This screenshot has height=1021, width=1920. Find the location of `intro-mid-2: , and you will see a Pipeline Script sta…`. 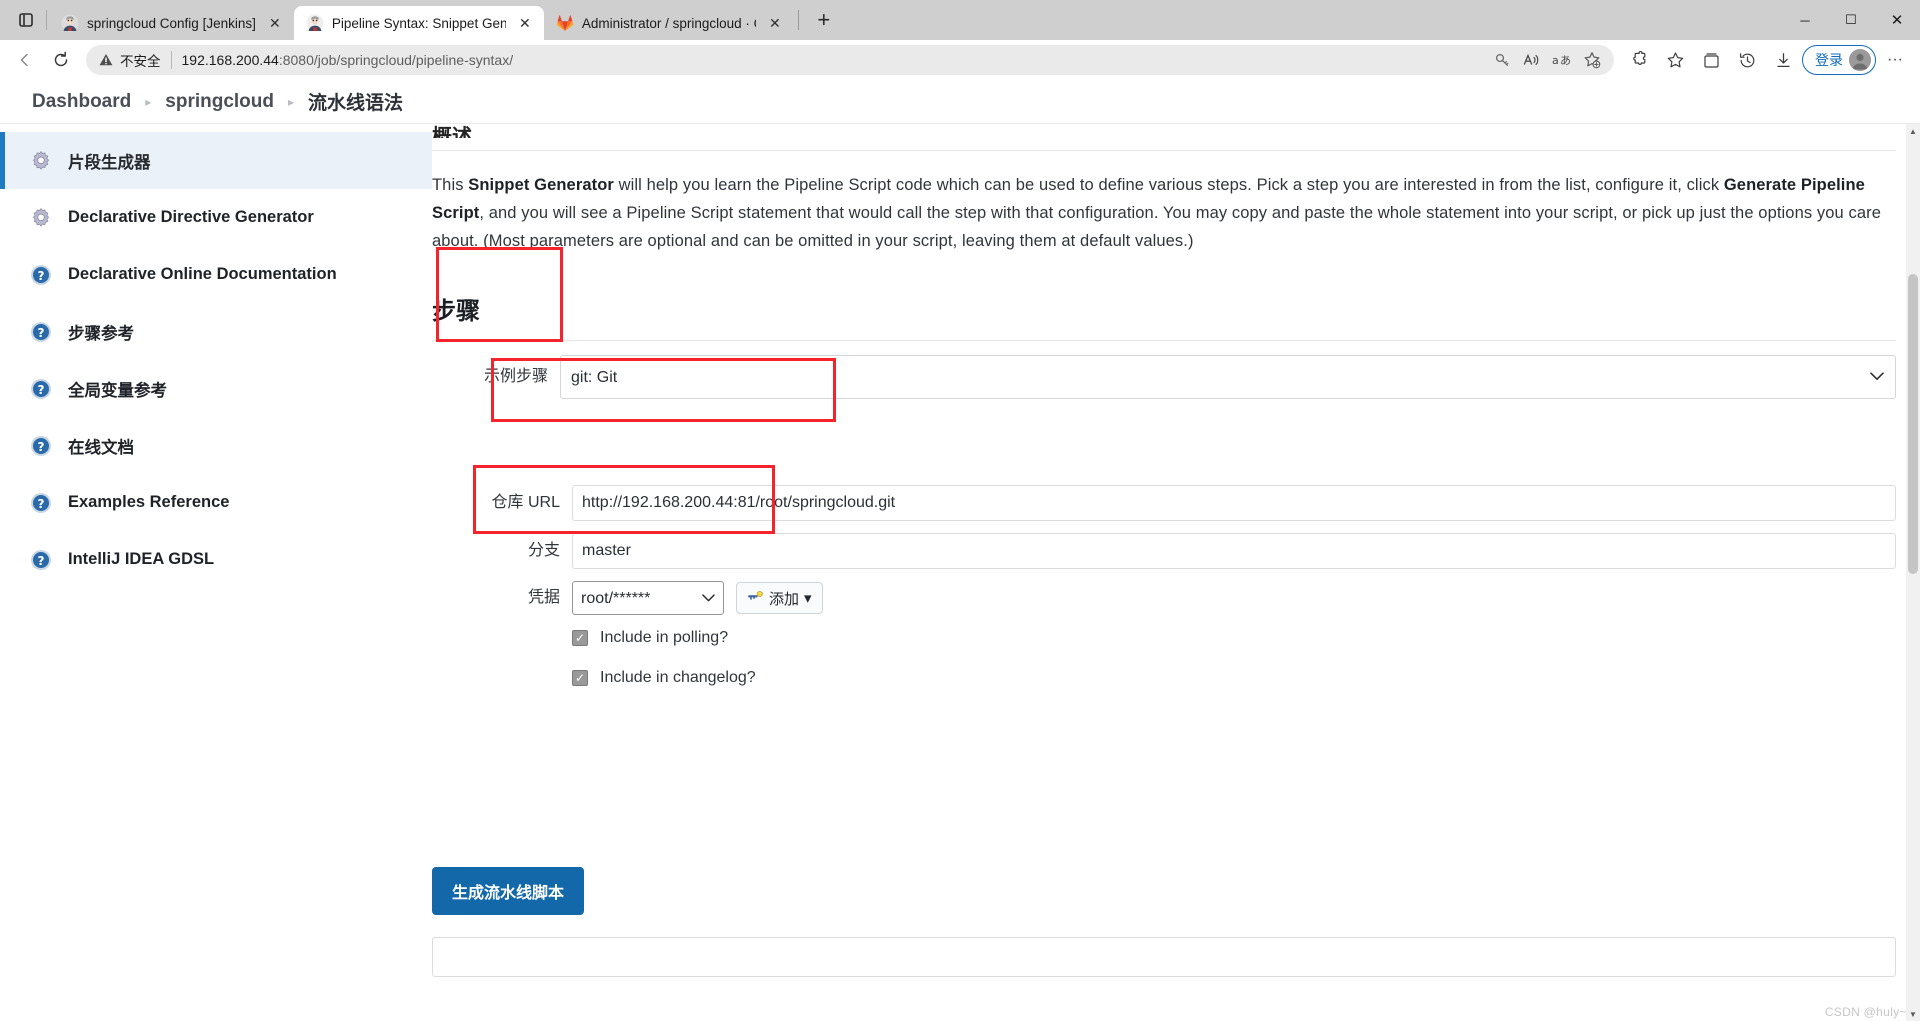

intro-mid-2: , and you will see a Pipeline Script sta… is located at coordinates (1156, 227).